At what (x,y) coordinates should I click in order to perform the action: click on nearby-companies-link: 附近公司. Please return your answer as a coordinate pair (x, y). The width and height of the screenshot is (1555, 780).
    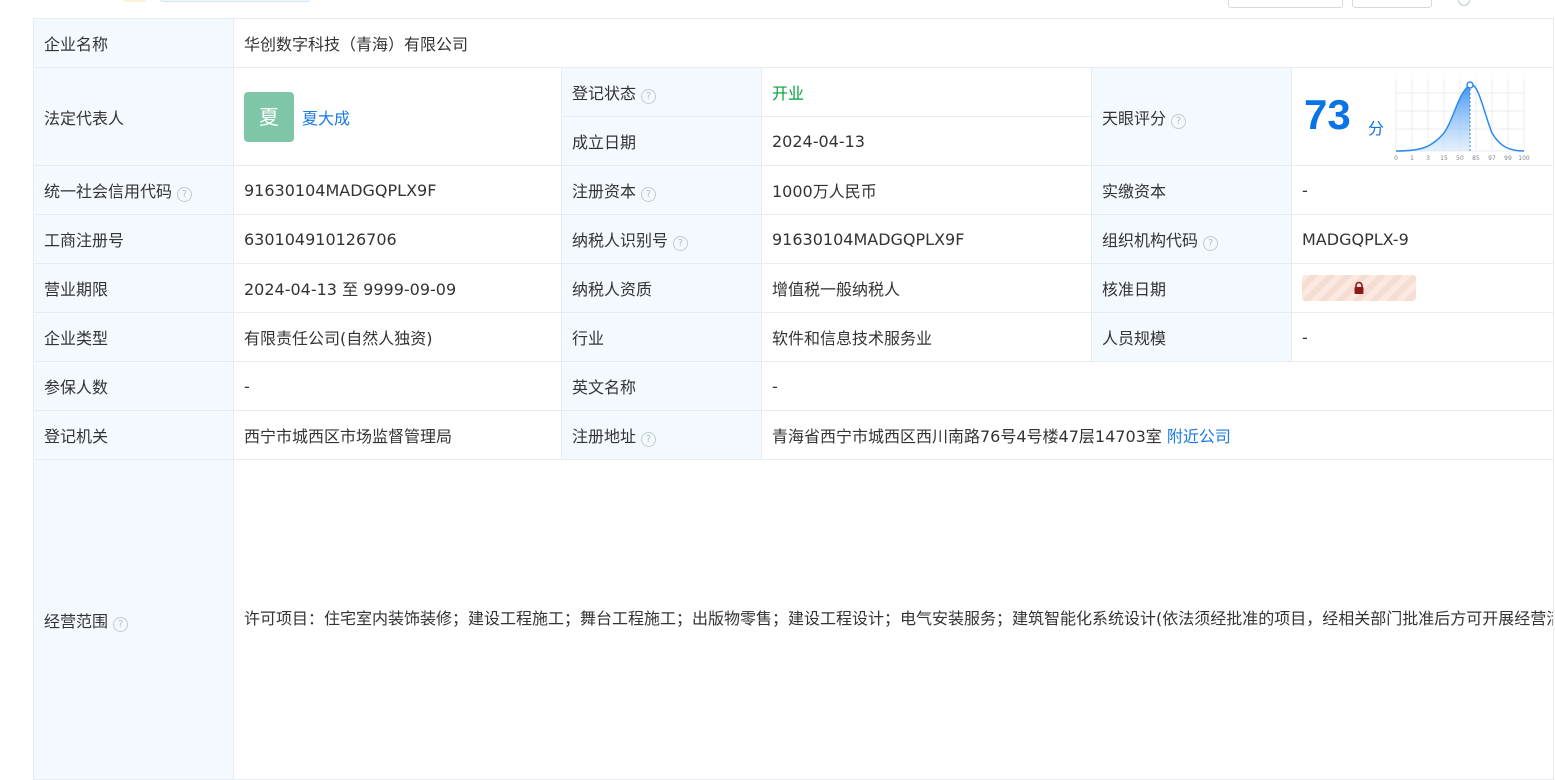
    Looking at the image, I should click on (1199, 436).